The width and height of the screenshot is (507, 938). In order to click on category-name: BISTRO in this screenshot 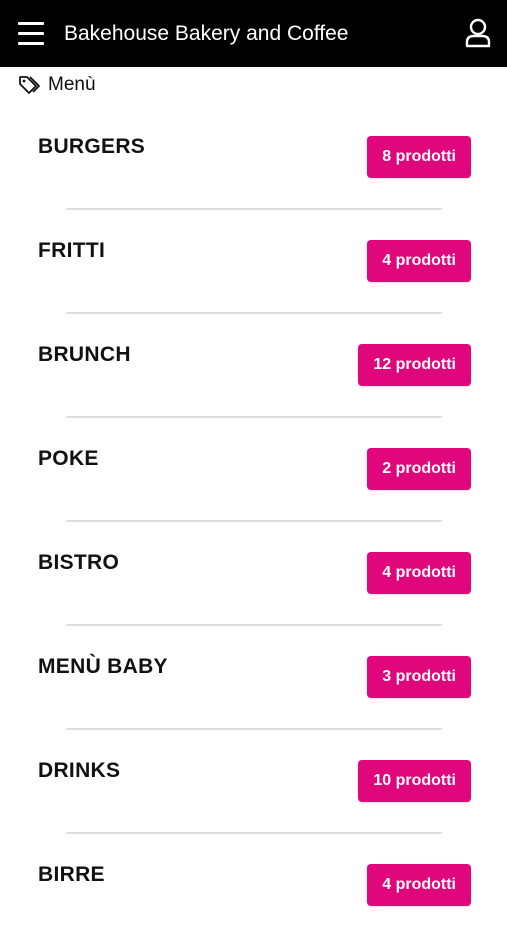, I will do `click(79, 562)`.